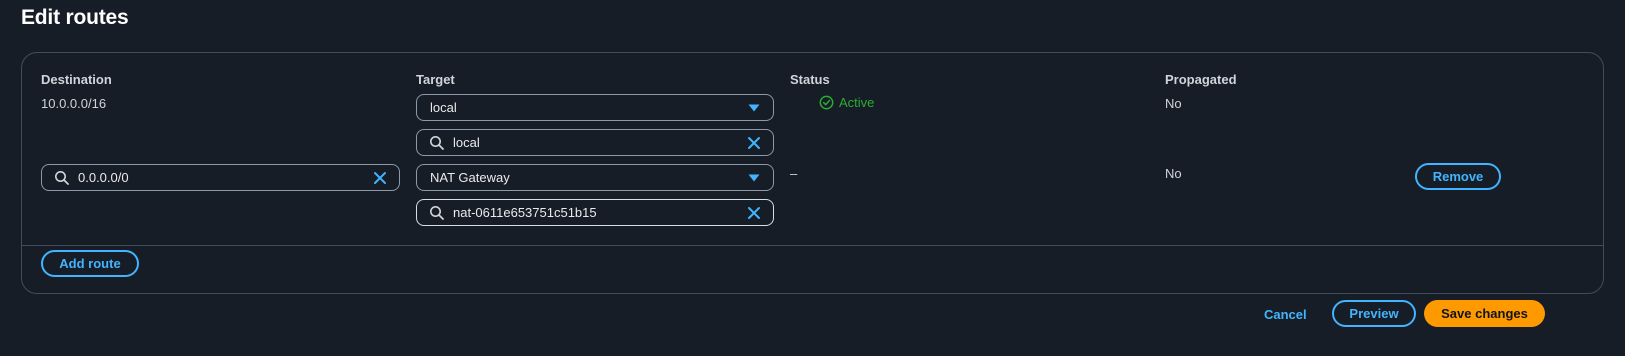 This screenshot has width=1625, height=356. What do you see at coordinates (1458, 176) in the screenshot?
I see `remove-route-button: Remove` at bounding box center [1458, 176].